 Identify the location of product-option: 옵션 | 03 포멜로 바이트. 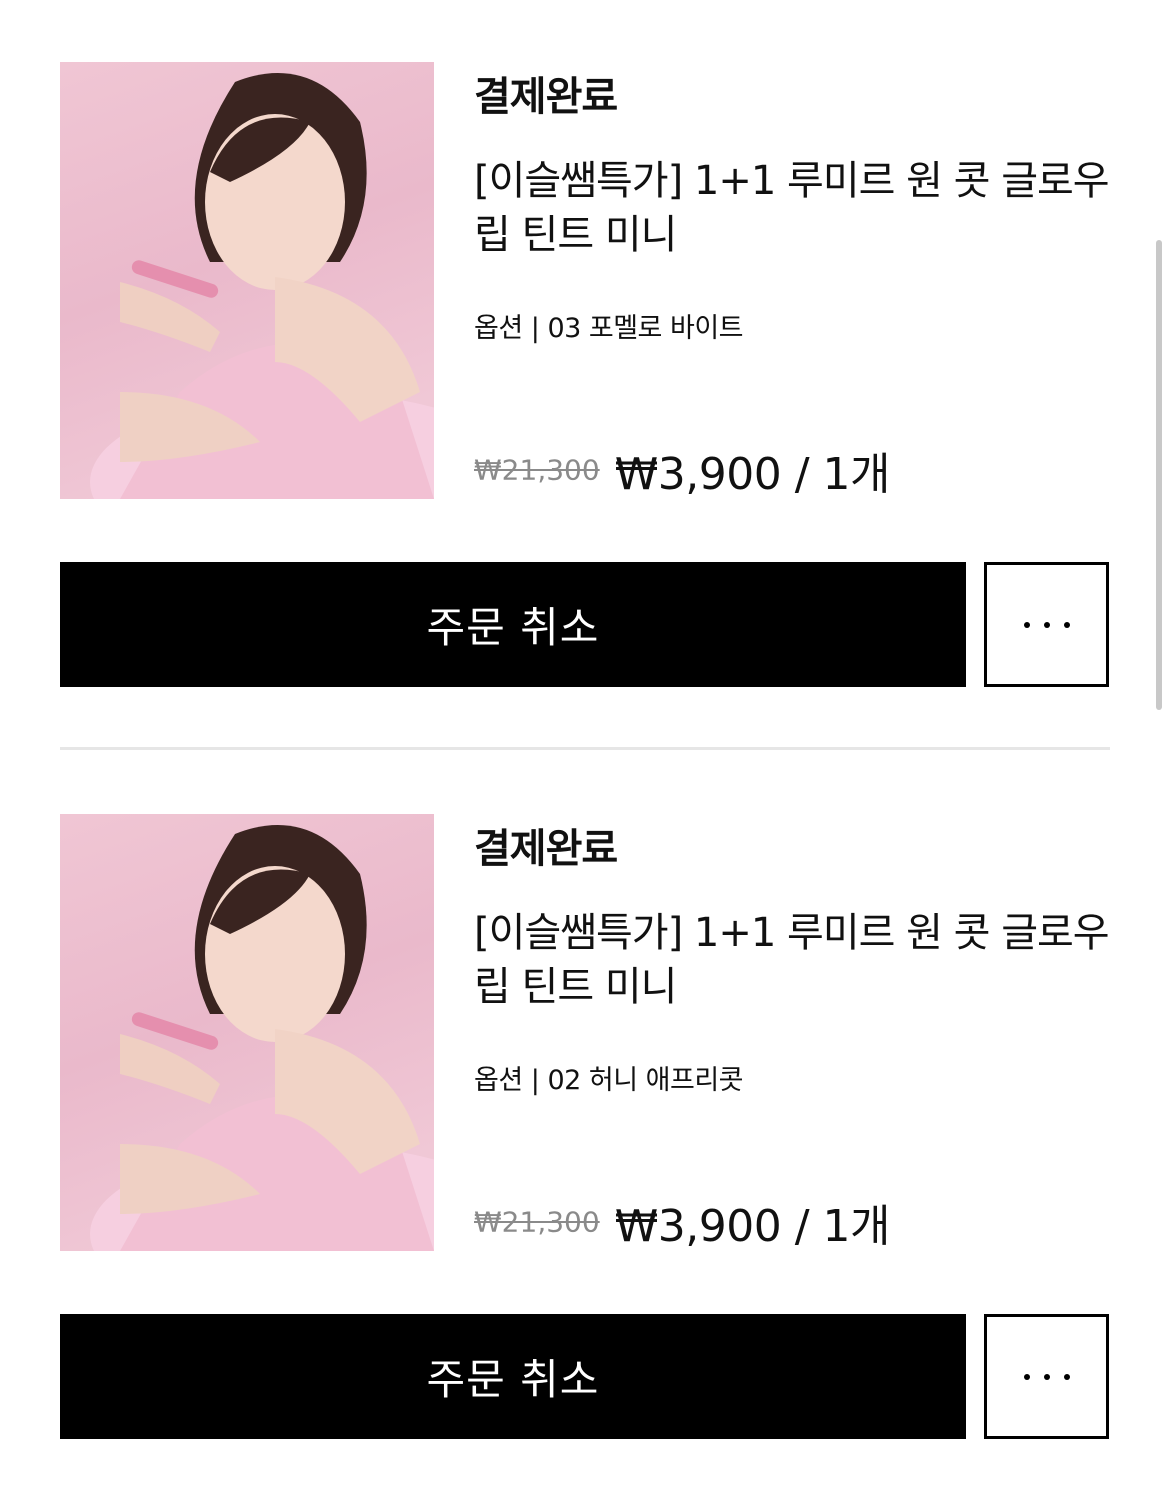
(609, 328).